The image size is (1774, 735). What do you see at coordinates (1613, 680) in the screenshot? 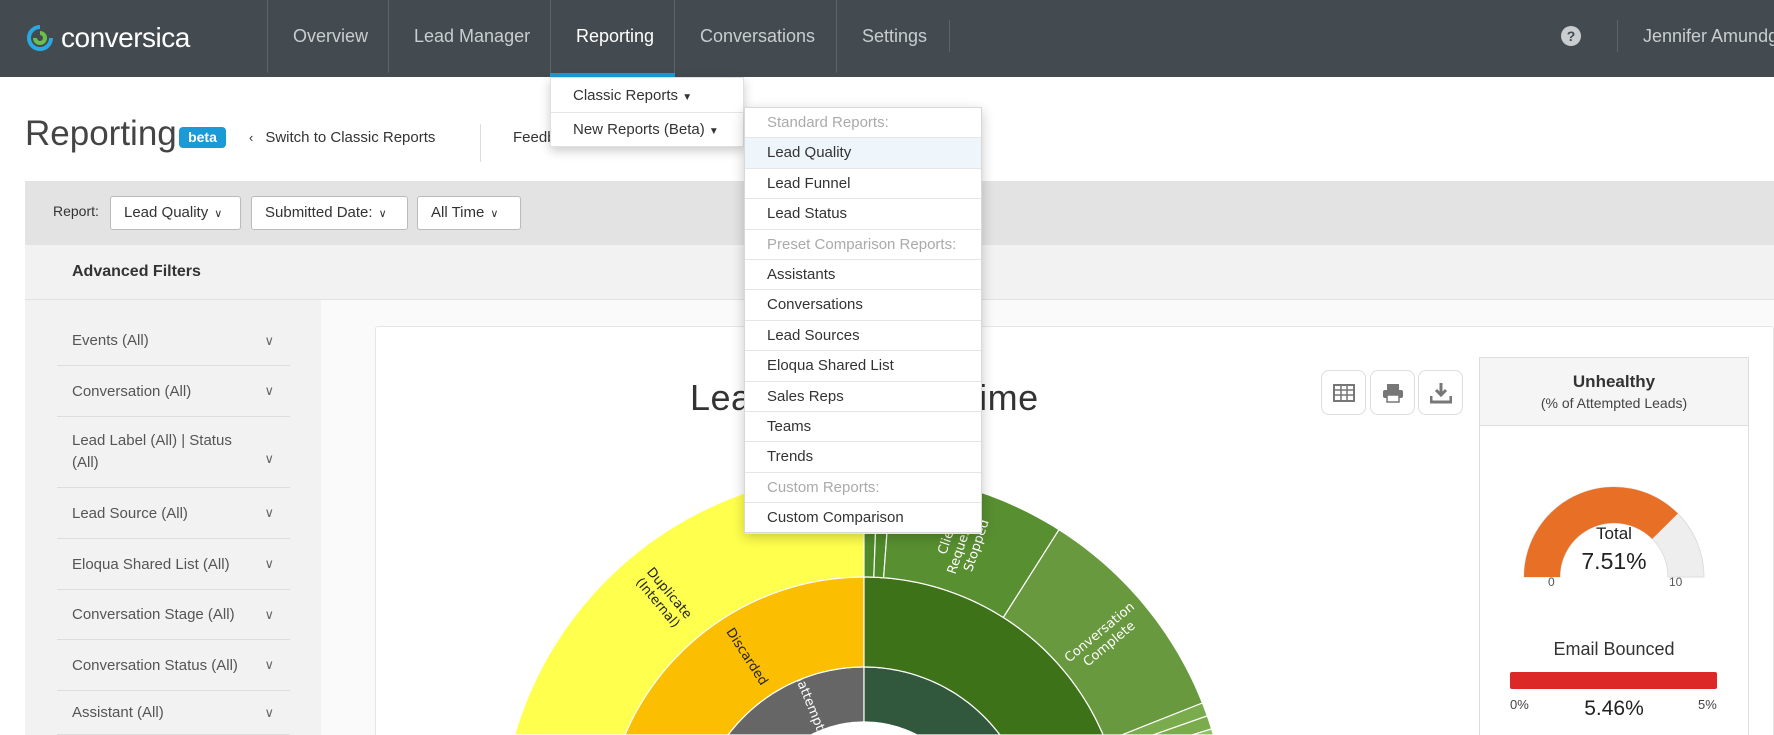
I see `email-bounced-bar` at bounding box center [1613, 680].